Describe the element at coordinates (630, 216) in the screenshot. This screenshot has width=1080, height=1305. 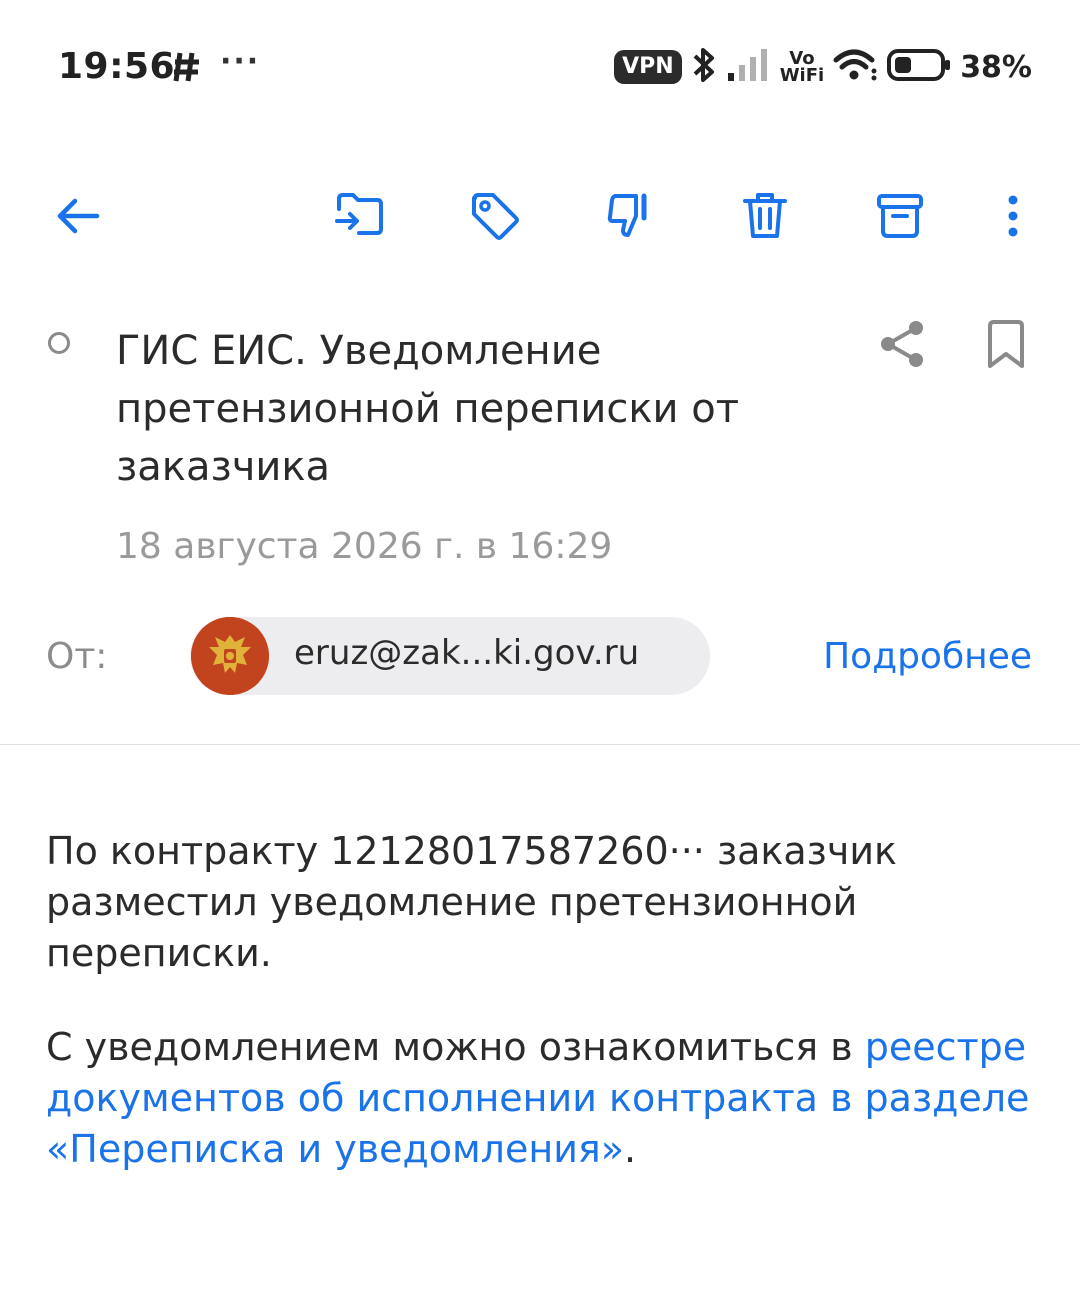
I see `spam-icon` at that location.